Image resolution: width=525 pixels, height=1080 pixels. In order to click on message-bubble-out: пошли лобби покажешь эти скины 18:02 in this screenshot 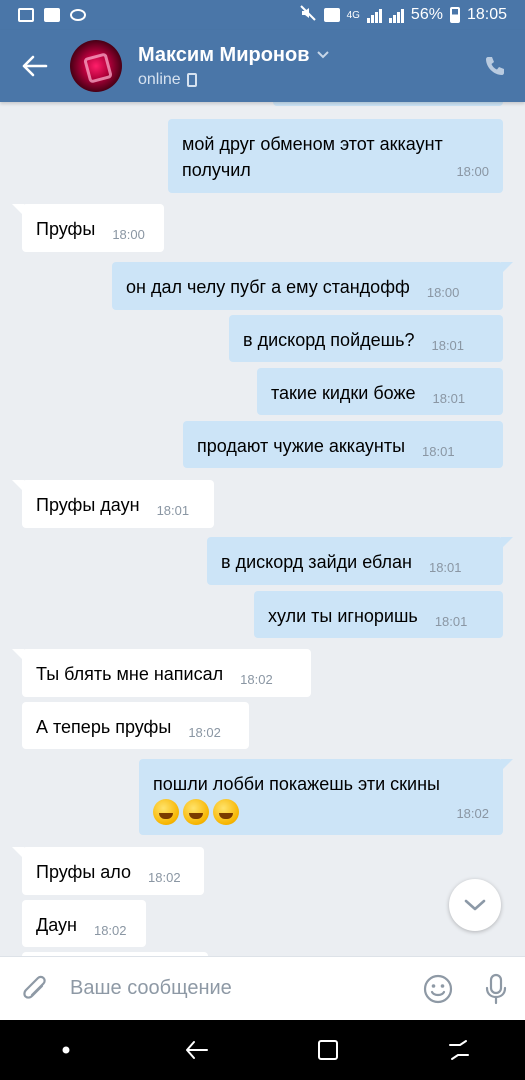, I will do `click(326, 797)`.